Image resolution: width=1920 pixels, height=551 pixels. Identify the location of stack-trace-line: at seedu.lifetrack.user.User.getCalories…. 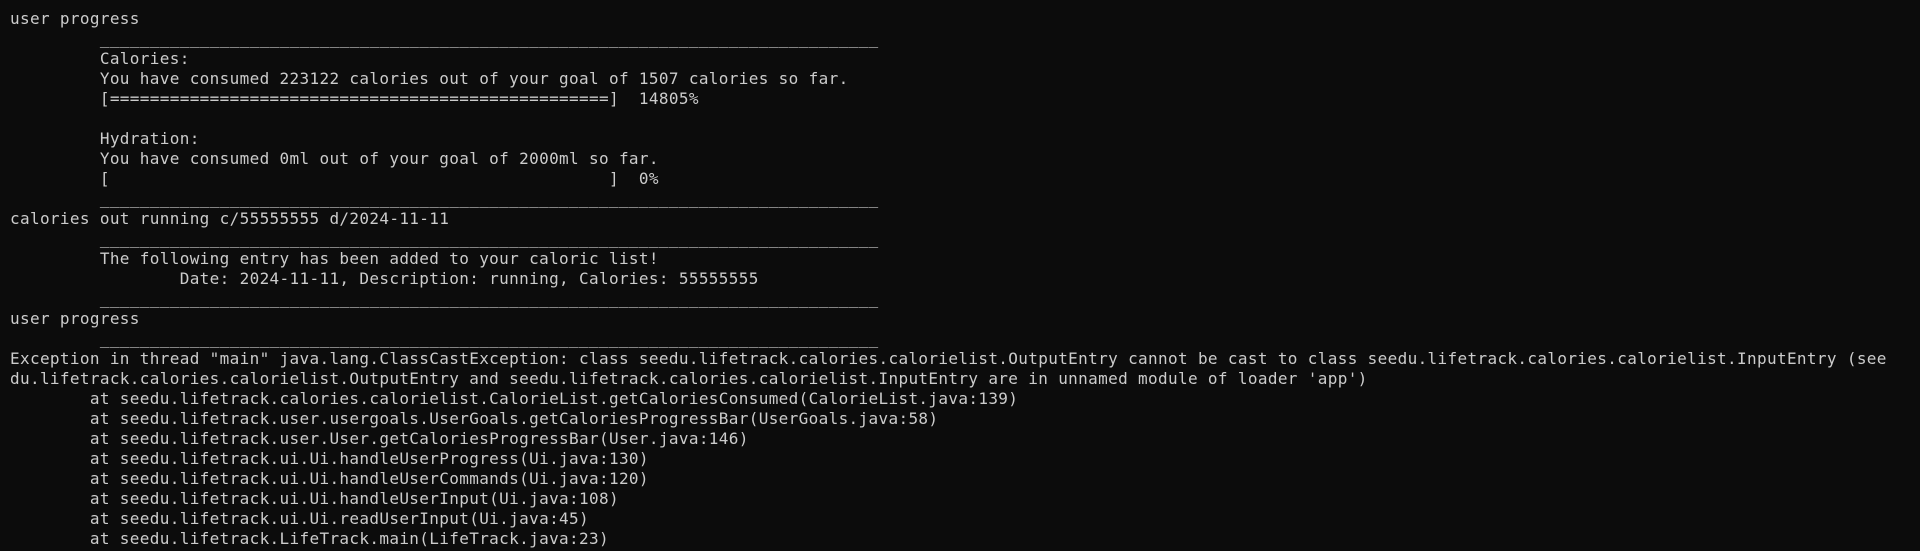
(379, 438).